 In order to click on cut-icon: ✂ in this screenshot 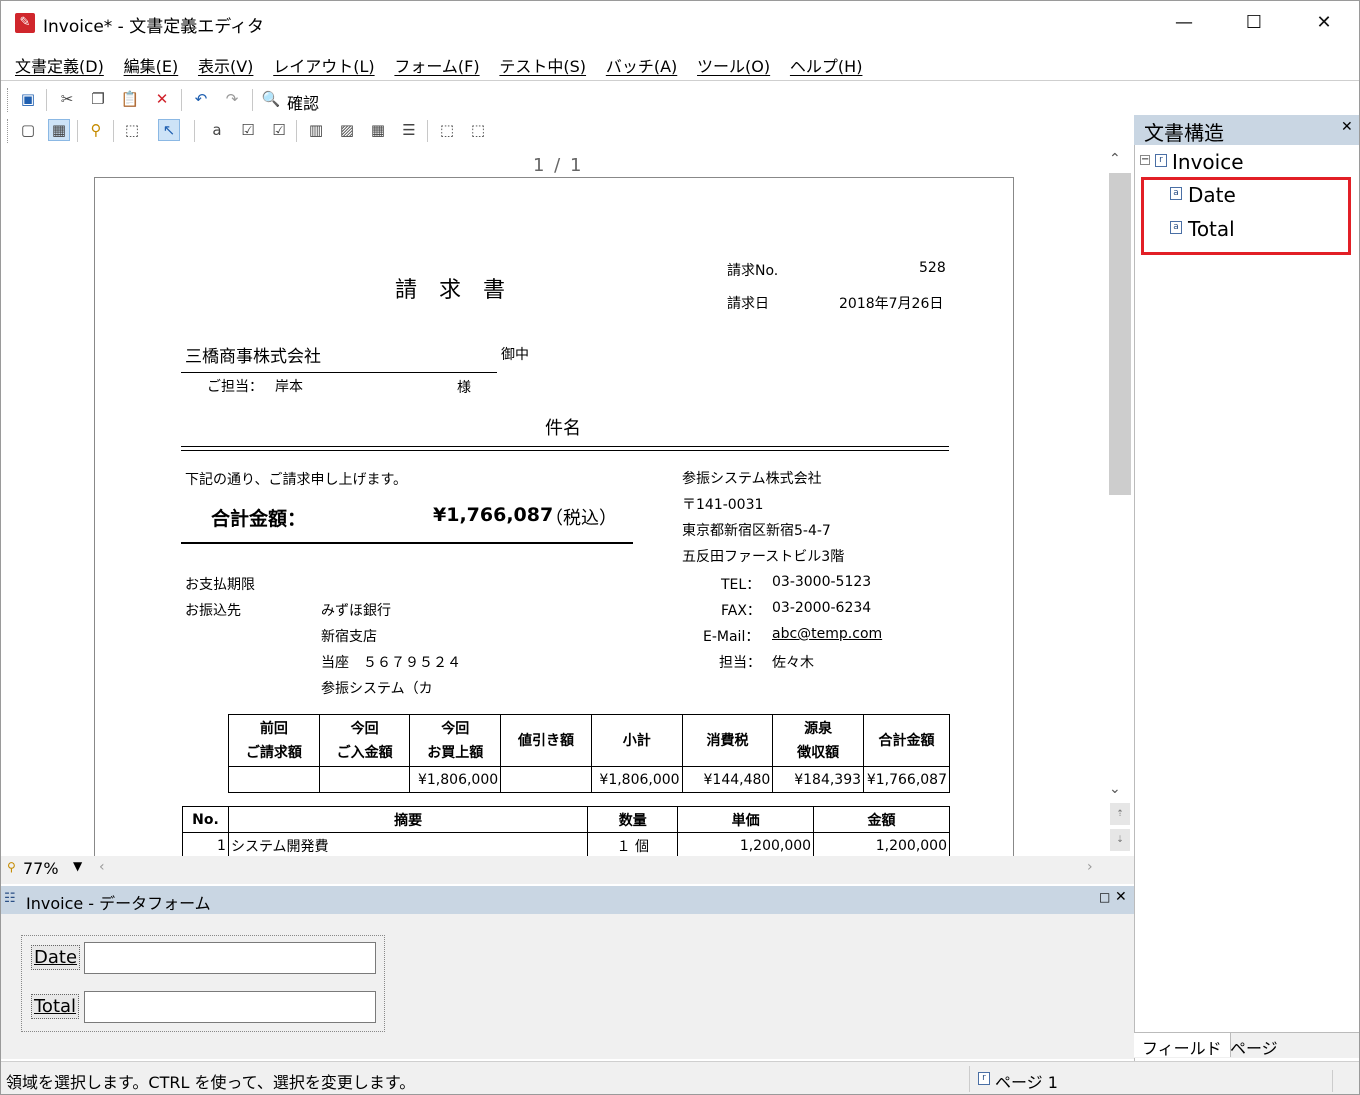, I will do `click(67, 99)`.